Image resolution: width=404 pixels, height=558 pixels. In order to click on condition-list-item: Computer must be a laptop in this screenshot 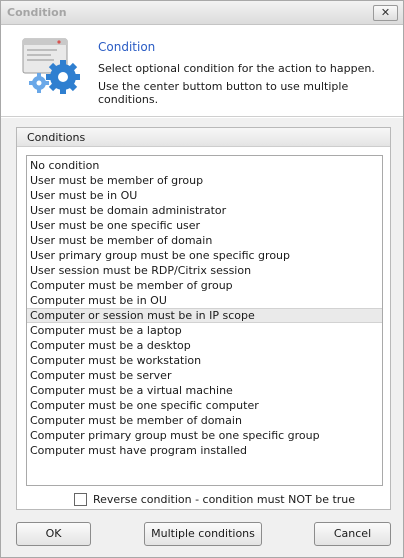, I will do `click(204, 330)`.